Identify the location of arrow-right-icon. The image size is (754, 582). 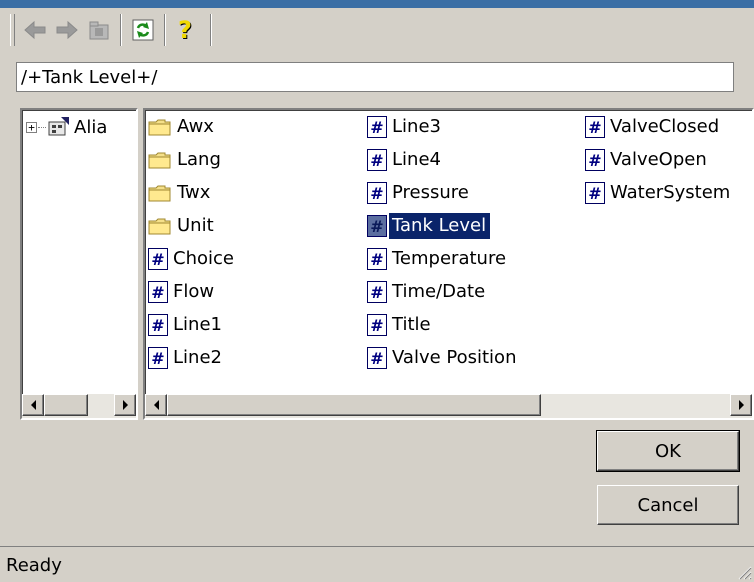
(67, 30).